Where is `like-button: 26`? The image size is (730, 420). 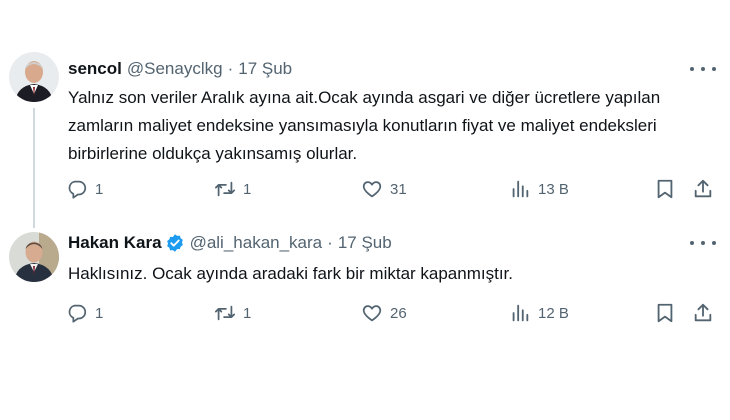 like-button: 26 is located at coordinates (384, 313).